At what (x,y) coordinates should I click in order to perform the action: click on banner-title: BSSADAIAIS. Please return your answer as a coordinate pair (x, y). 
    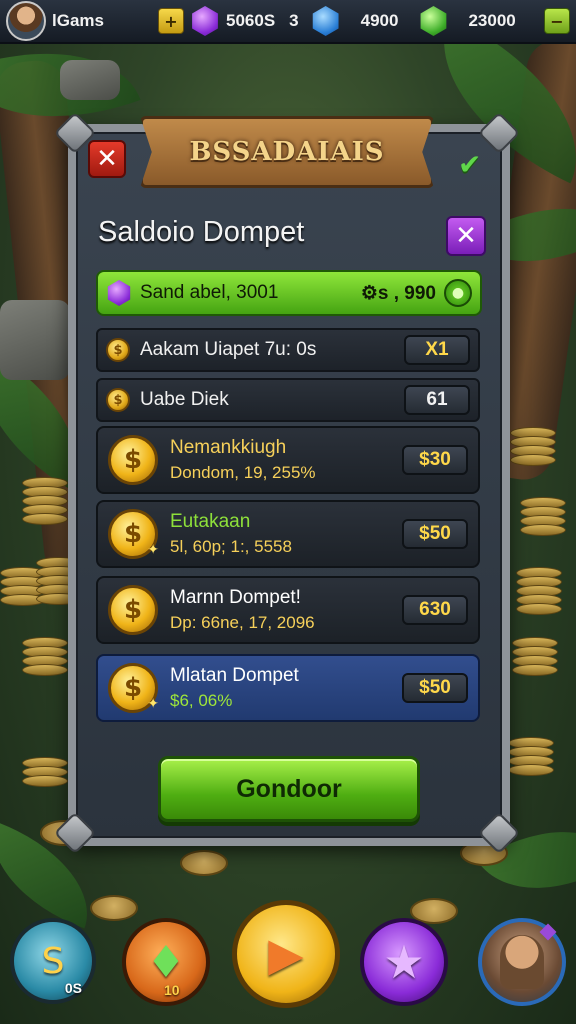
    Looking at the image, I should click on (287, 152).